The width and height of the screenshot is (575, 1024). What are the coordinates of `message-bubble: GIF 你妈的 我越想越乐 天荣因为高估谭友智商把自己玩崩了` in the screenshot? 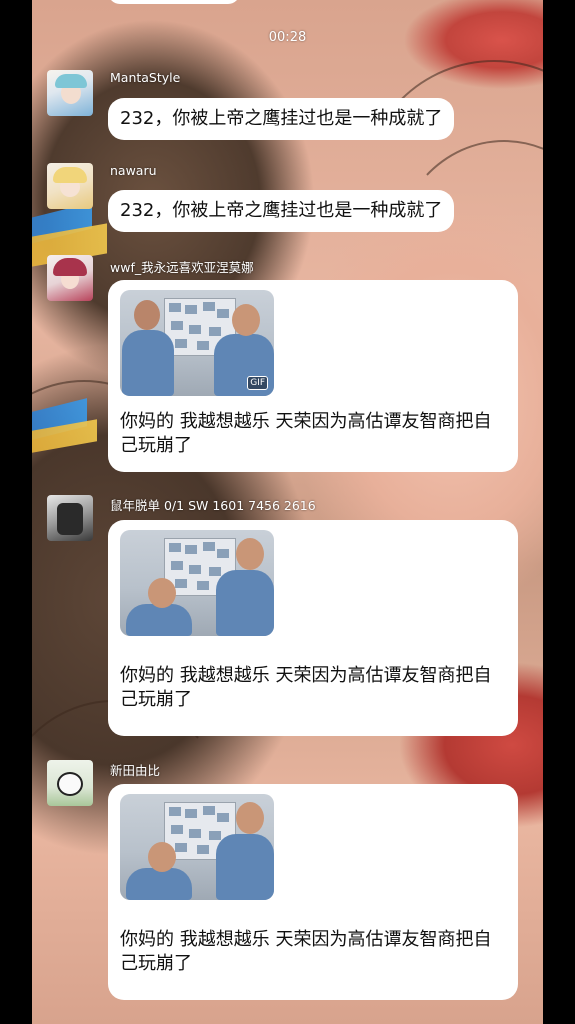 It's located at (313, 376).